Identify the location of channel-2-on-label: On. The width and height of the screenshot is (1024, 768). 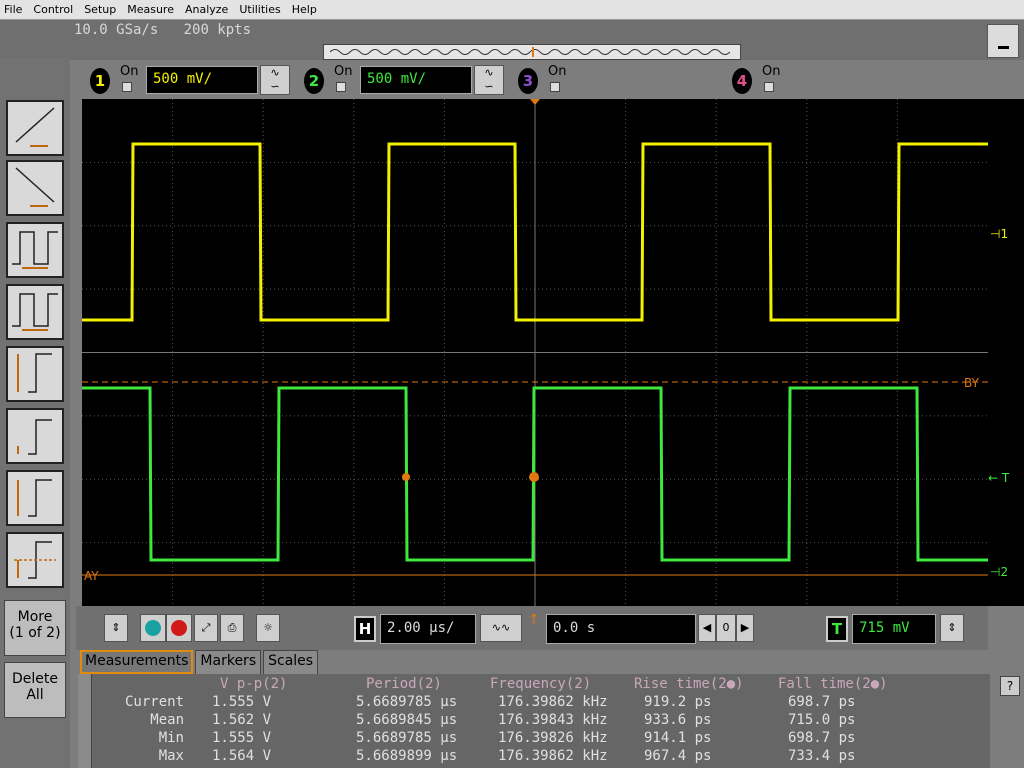
(343, 71).